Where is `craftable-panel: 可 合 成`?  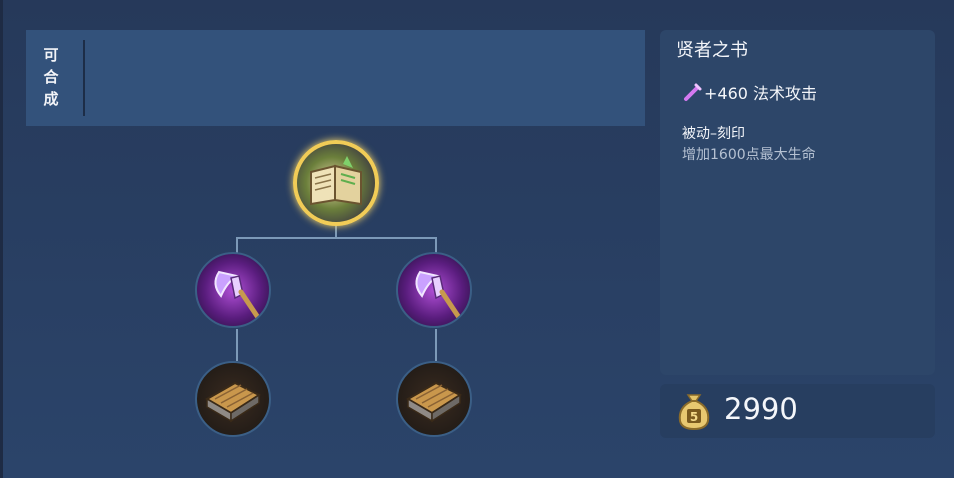 craftable-panel: 可 合 成 is located at coordinates (335, 78).